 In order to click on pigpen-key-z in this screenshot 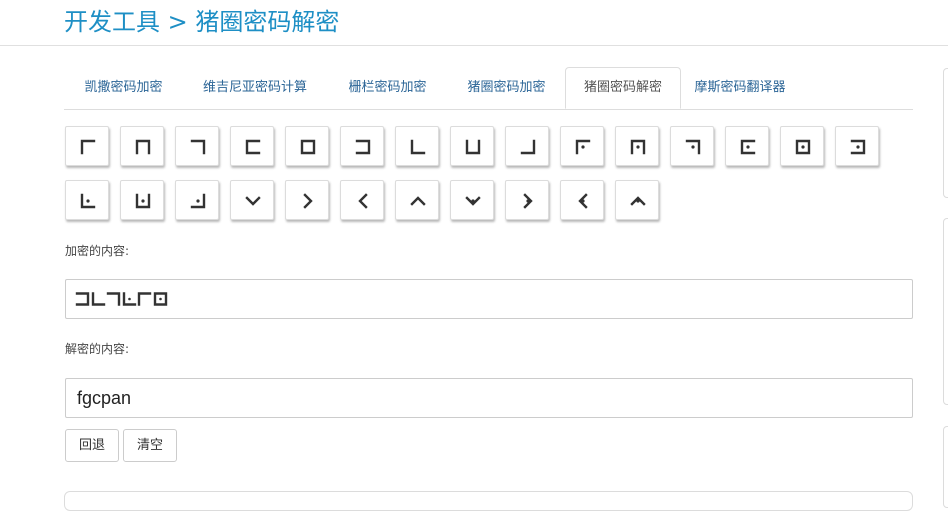, I will do `click(637, 200)`.